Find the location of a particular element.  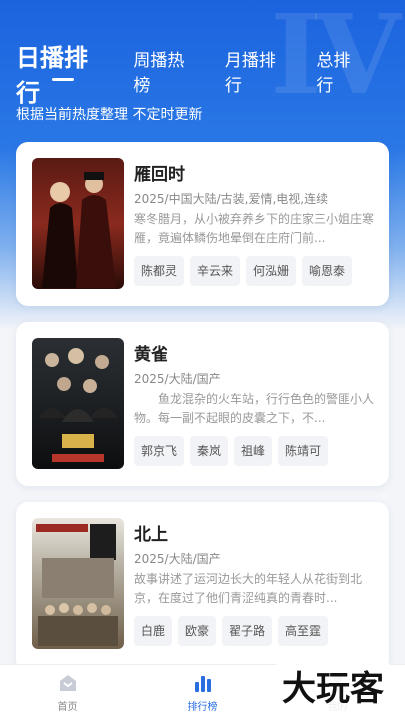

cast-chip: 欧豪 is located at coordinates (197, 631).